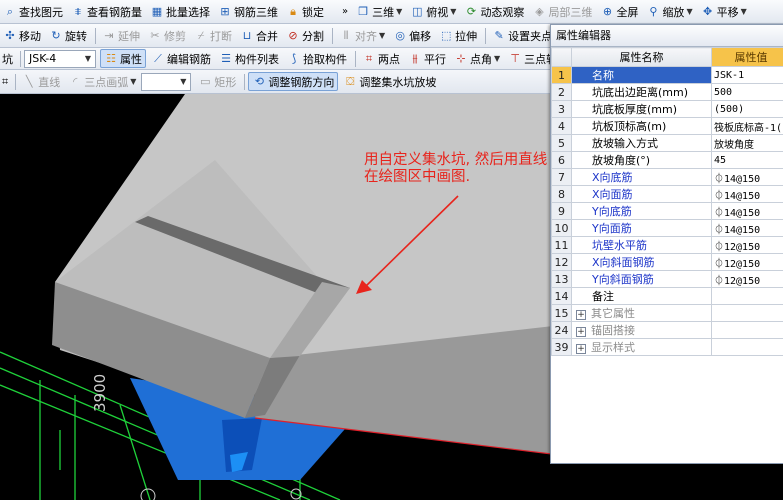 The width and height of the screenshot is (783, 500). What do you see at coordinates (641, 109) in the screenshot?
I see `property-name: 坑底板厚度(mm)` at bounding box center [641, 109].